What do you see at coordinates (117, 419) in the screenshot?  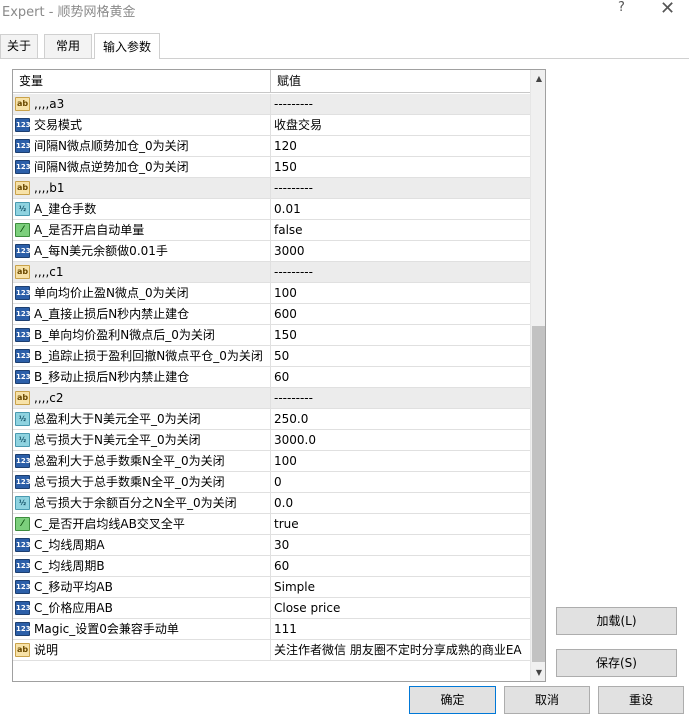 I see `parameter-name: 总盈利大于N美元全平_0为关闭` at bounding box center [117, 419].